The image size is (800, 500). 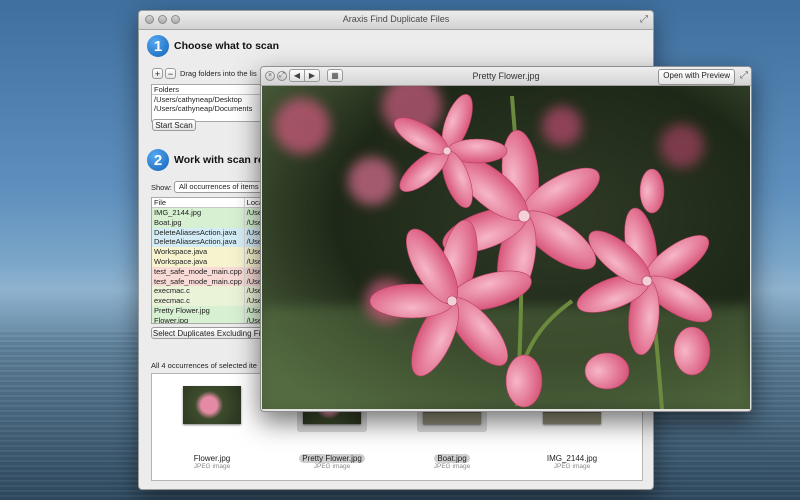 What do you see at coordinates (744, 75) in the screenshot?
I see `resize-icon: ⤢` at bounding box center [744, 75].